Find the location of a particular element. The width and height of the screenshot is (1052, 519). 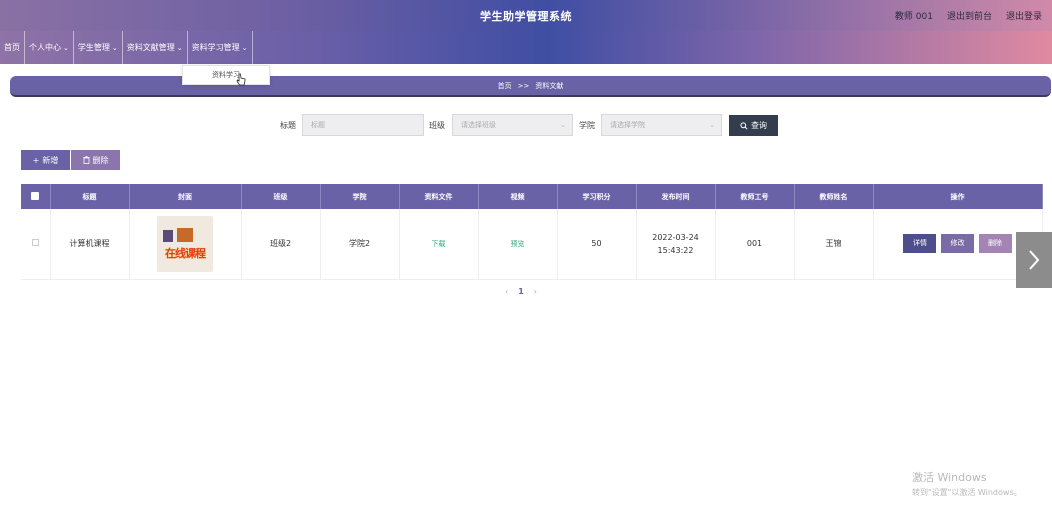

delete-button-label: 删除 is located at coordinates (100, 160).